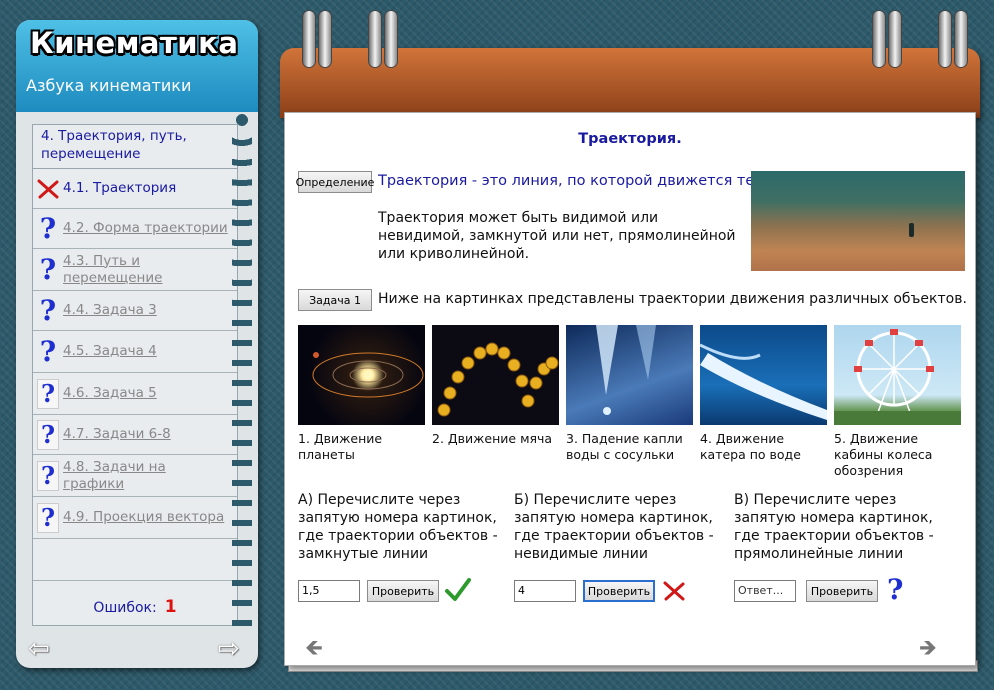 This screenshot has height=690, width=994. Describe the element at coordinates (750, 446) in the screenshot. I see `picture-caption-4: 4. Движение катера по воде` at that location.